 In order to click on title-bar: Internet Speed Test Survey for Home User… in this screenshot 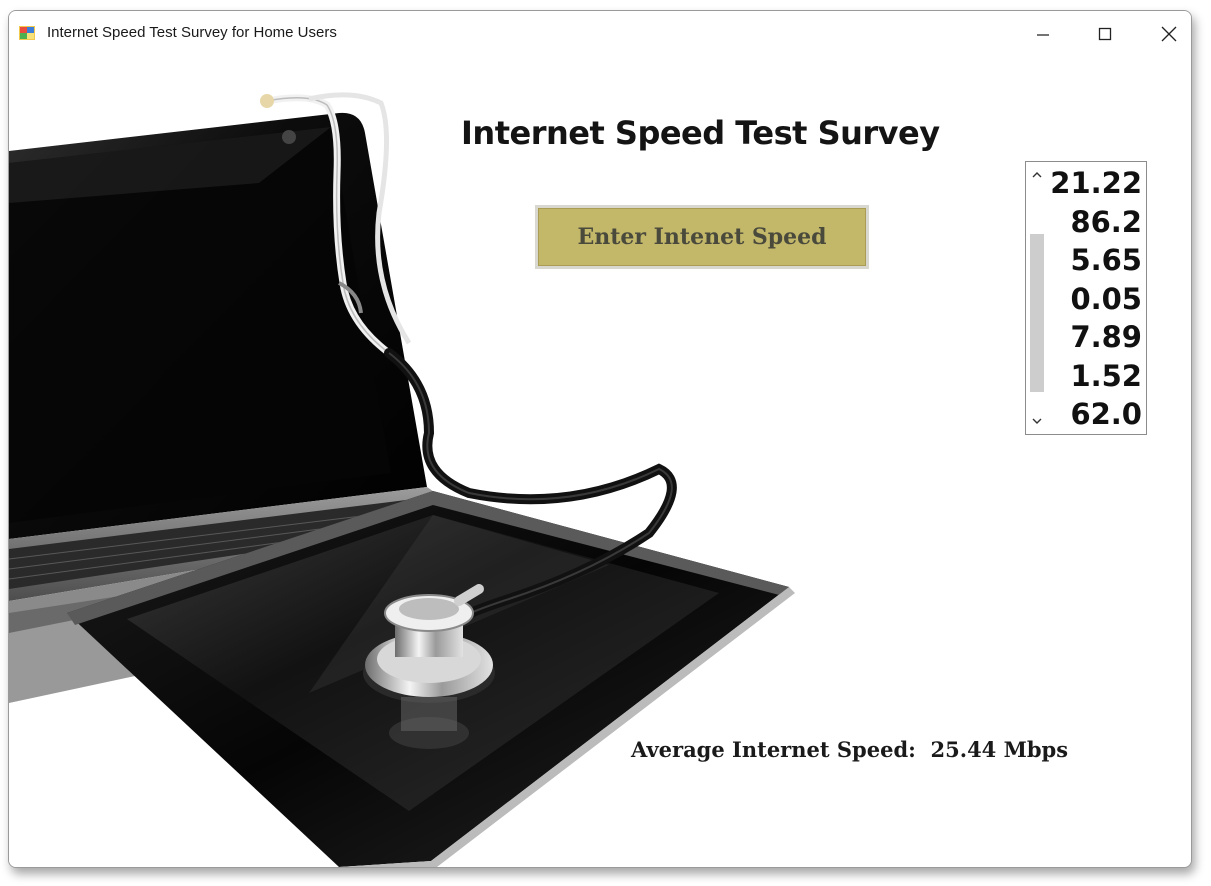, I will do `click(600, 32)`.